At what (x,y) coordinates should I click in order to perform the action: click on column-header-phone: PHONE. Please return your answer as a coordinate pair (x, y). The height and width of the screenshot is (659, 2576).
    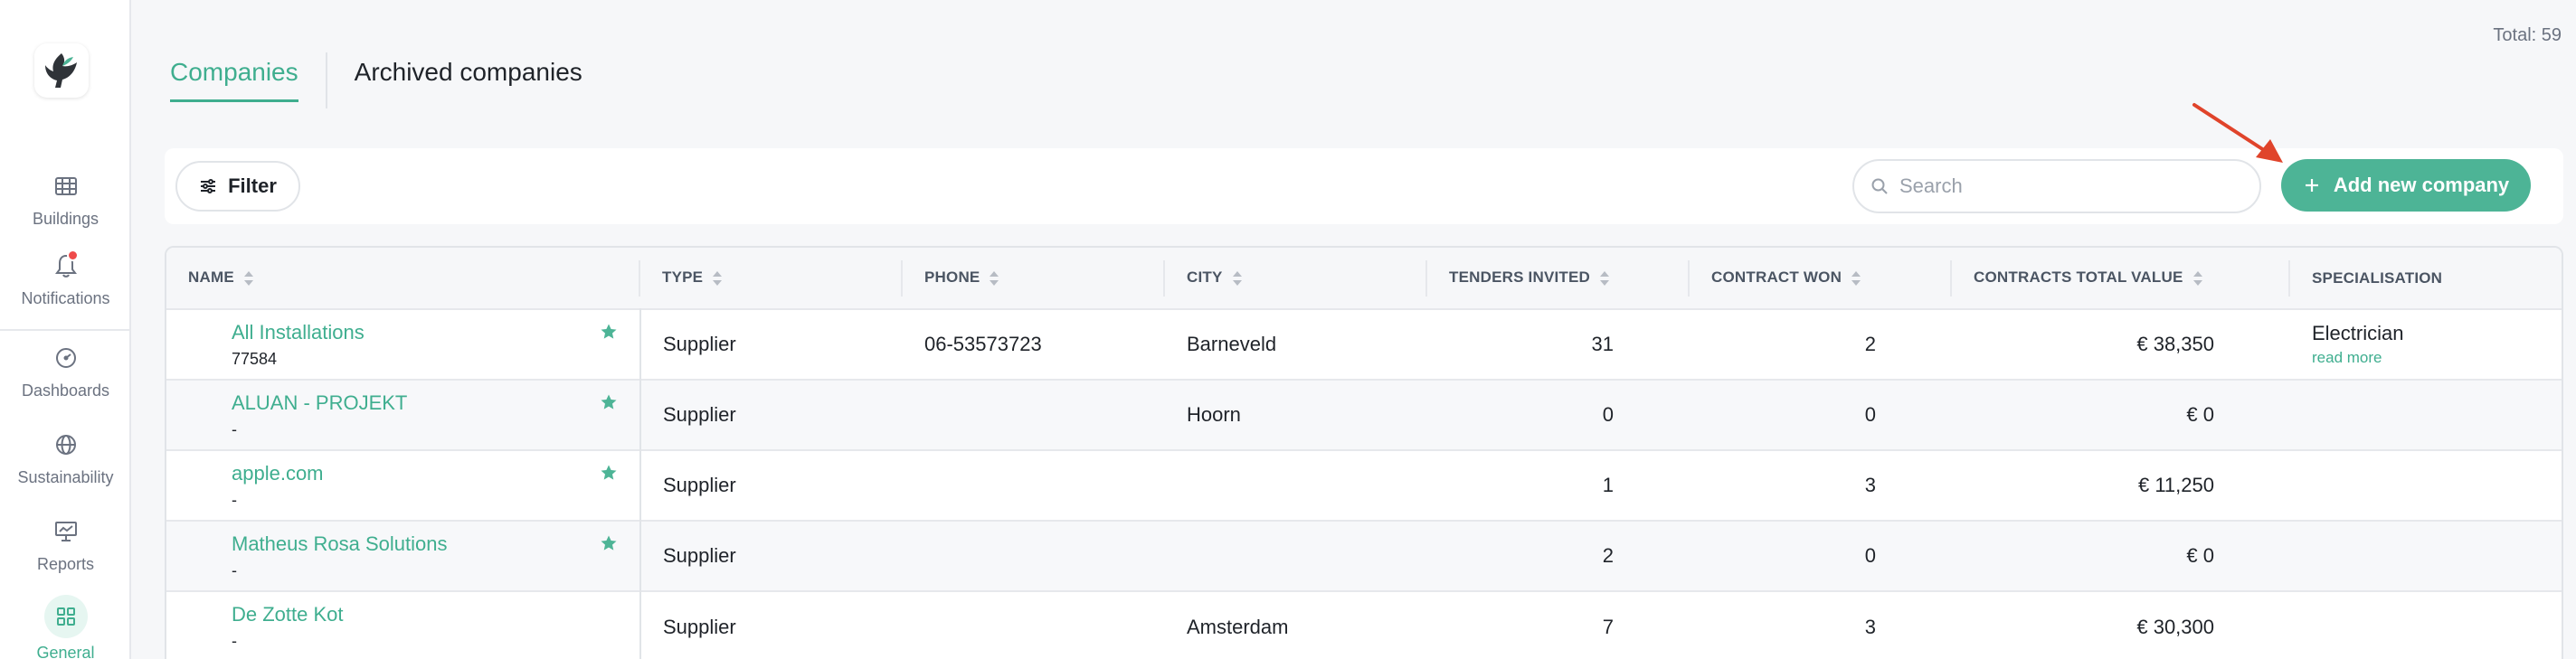
    Looking at the image, I should click on (1034, 279).